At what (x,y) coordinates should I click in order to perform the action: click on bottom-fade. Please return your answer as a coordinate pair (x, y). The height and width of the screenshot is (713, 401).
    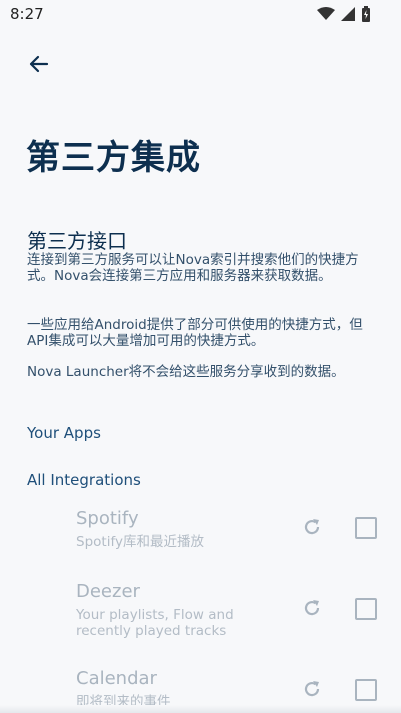
    Looking at the image, I should click on (200, 709).